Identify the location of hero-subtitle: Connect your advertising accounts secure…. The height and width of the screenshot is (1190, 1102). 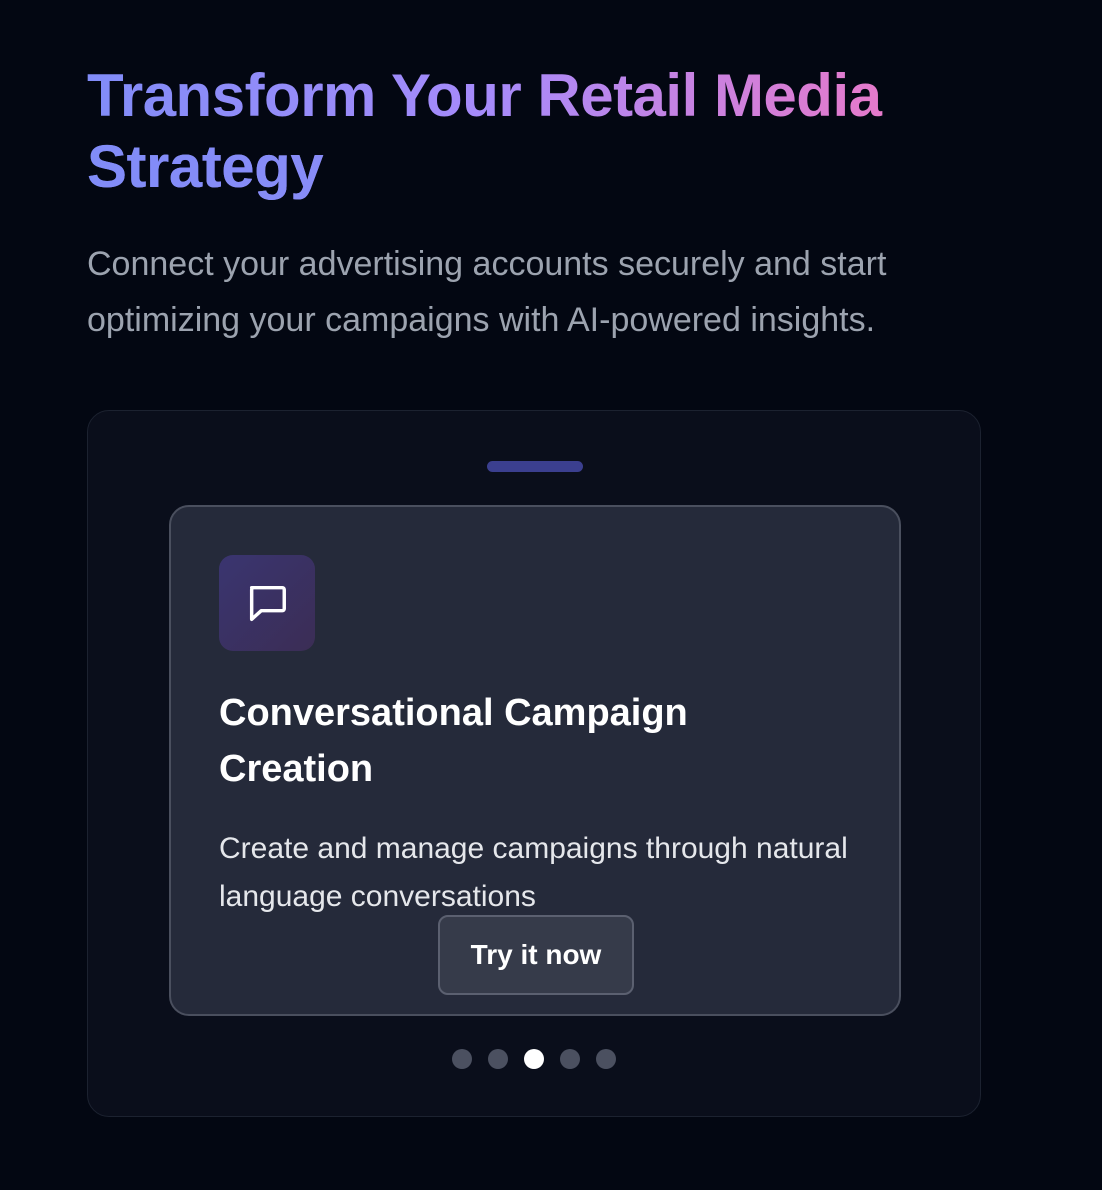
(487, 292).